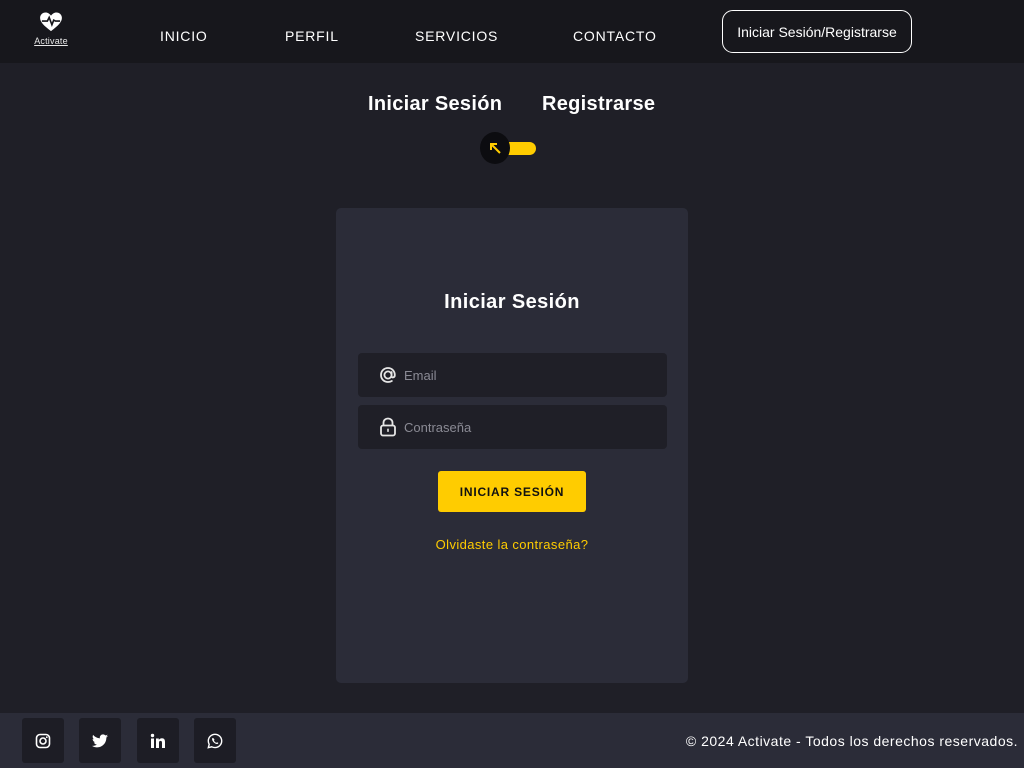 This screenshot has width=1024, height=768. I want to click on nav-link-perfil: PERFIL, so click(312, 36).